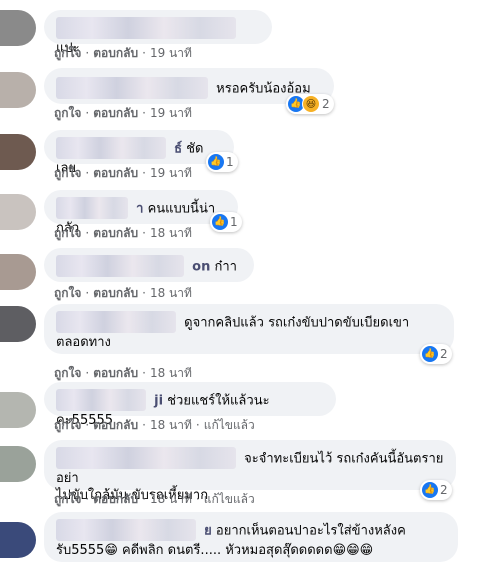 Image resolution: width=482 pixels, height=562 pixels. I want to click on commenter-name-tail: ธ์, so click(178, 149).